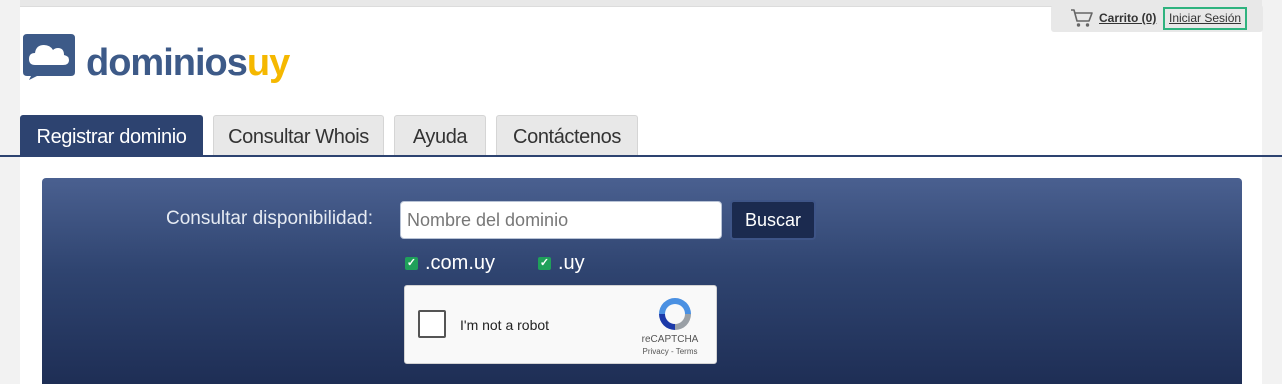  I want to click on login-link: Iniciar Sesión, so click(1205, 18).